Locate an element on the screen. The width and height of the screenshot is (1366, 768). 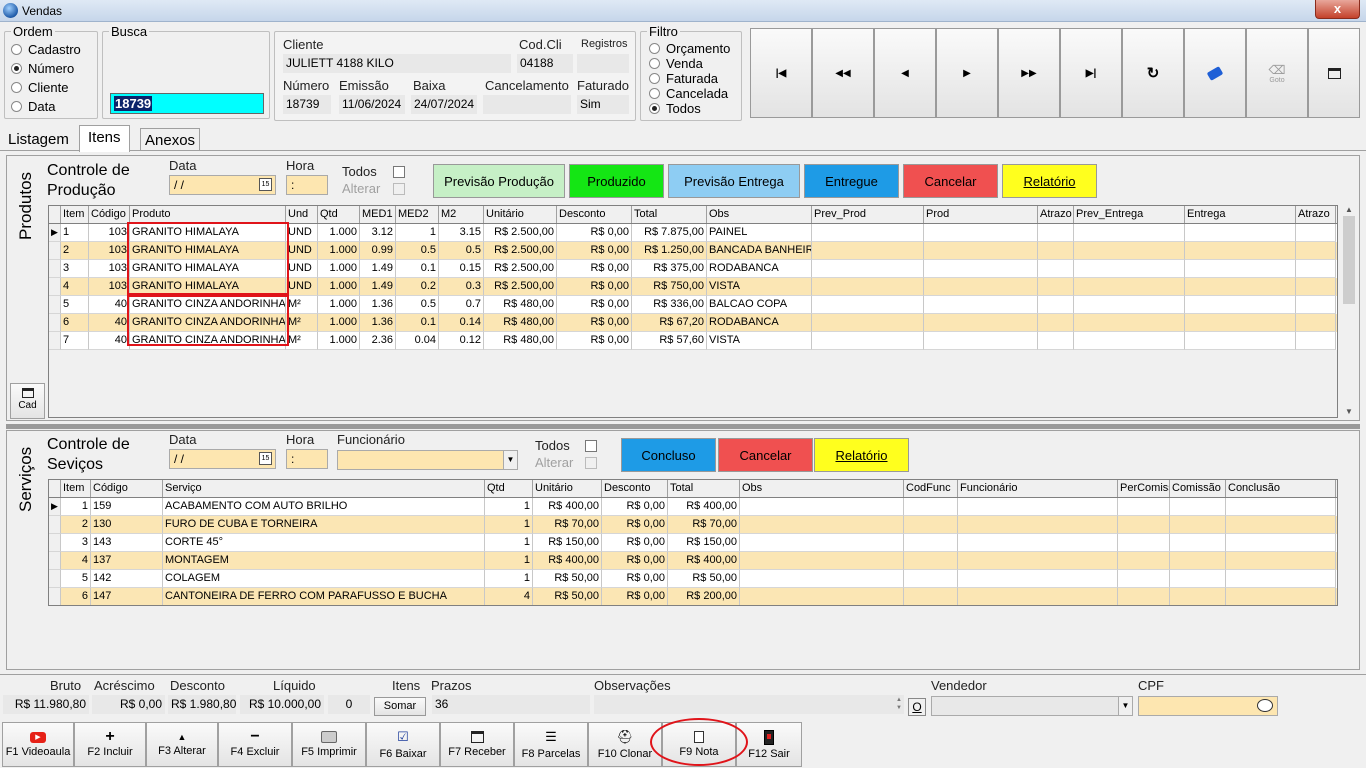
produtos-alterar-checkbox is located at coordinates (399, 189).